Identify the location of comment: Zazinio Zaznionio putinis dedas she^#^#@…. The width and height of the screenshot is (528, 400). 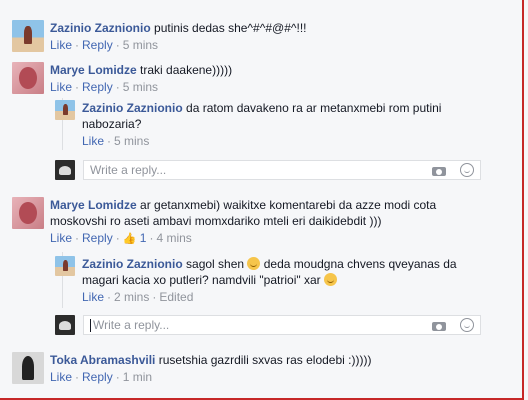
(159, 36).